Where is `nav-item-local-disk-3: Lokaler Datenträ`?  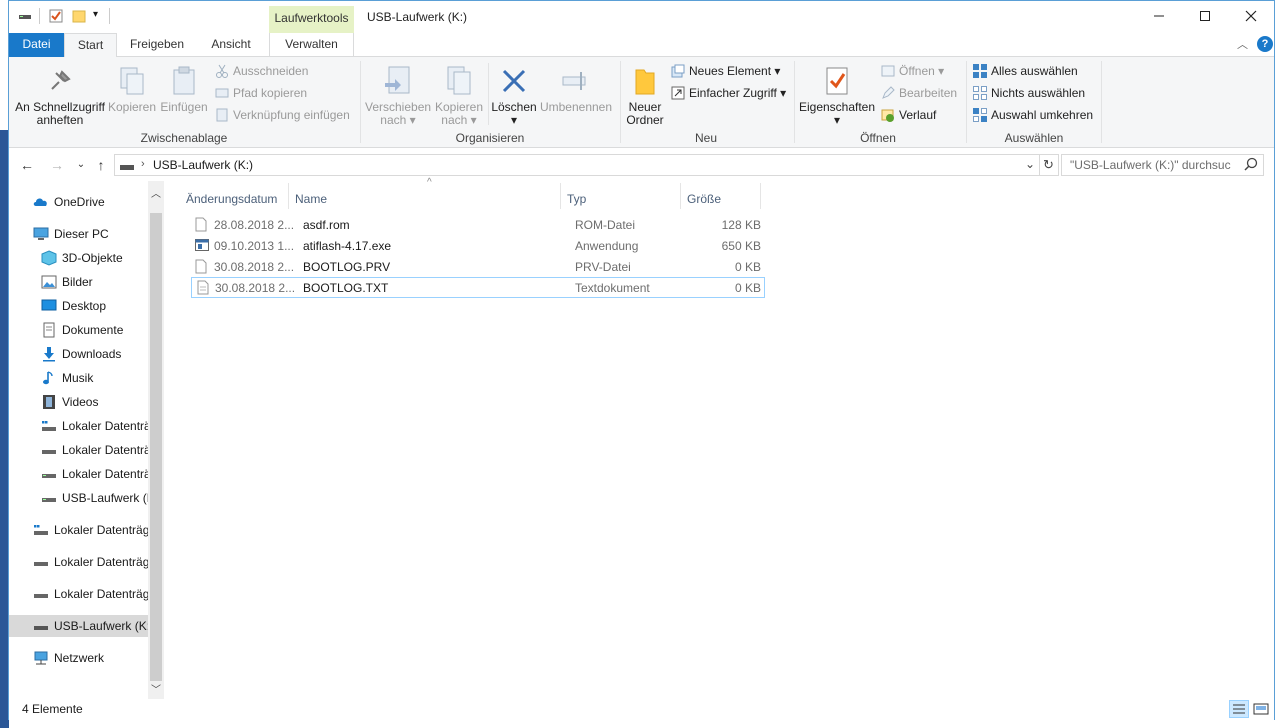 nav-item-local-disk-3: Lokaler Datenträ is located at coordinates (79, 474).